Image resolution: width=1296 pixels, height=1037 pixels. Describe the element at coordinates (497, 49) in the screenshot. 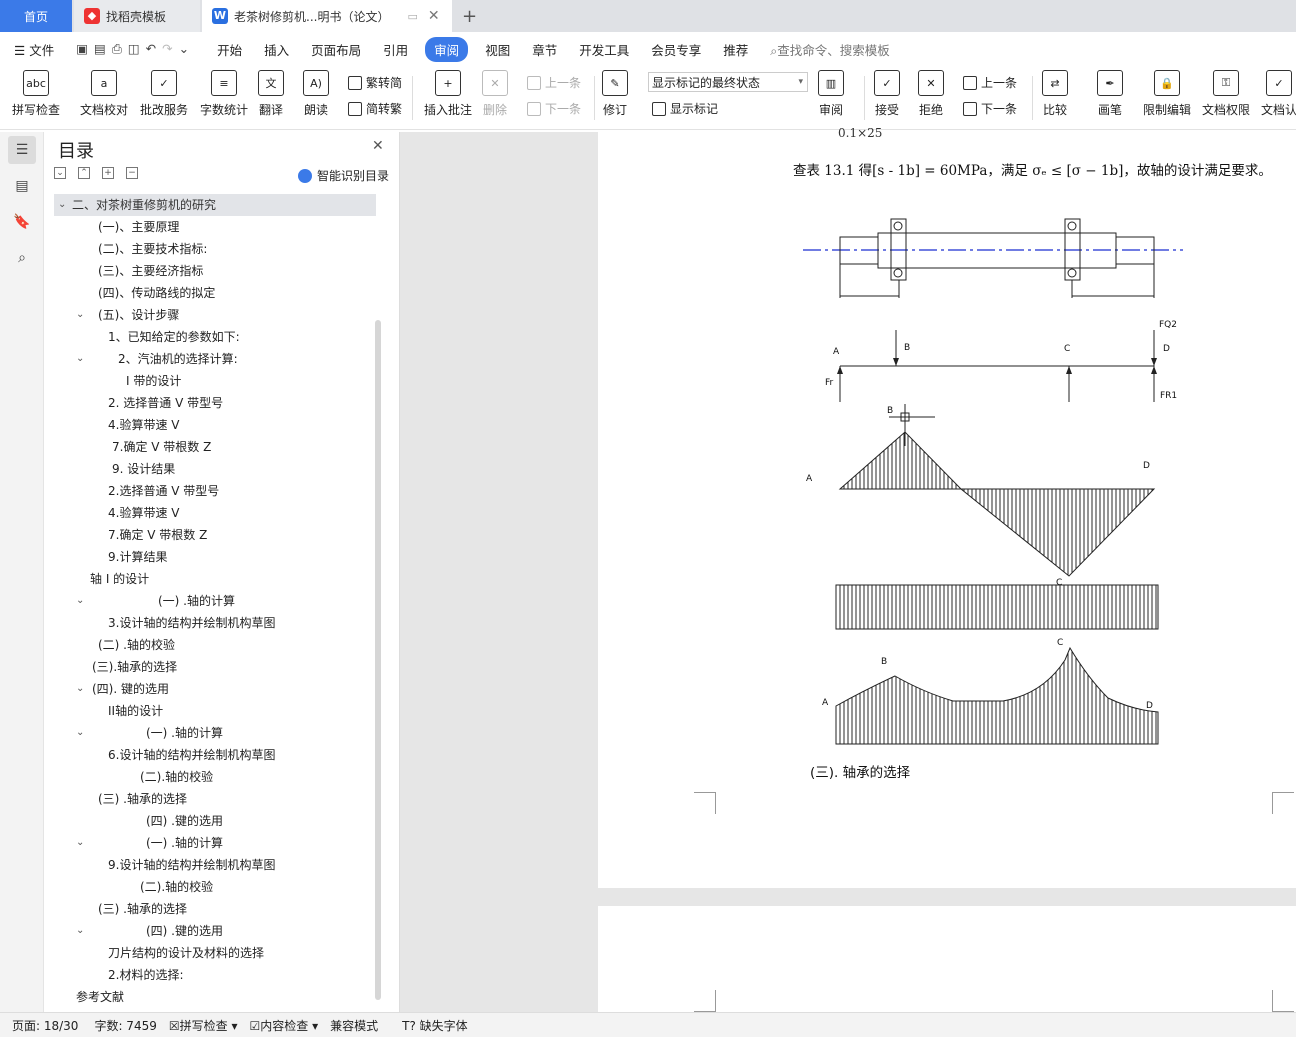

I see `menu-view: 视图` at that location.